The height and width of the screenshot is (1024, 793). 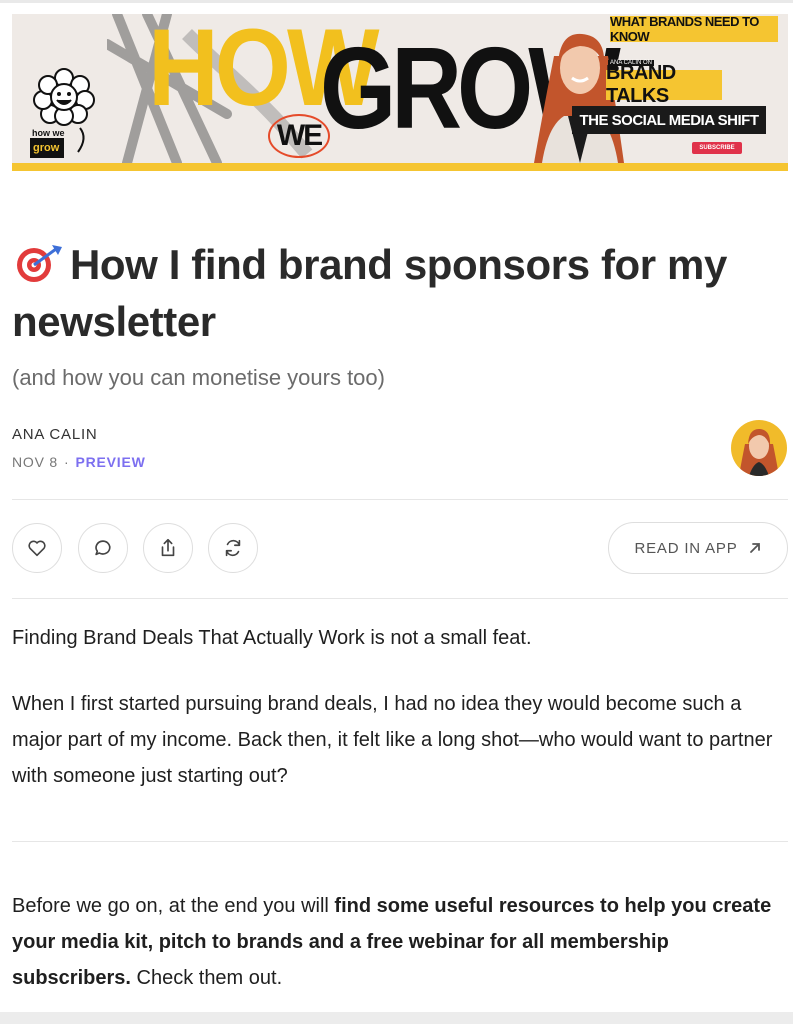 What do you see at coordinates (64, 112) in the screenshot?
I see `how-we-grow-logo: how we grow` at bounding box center [64, 112].